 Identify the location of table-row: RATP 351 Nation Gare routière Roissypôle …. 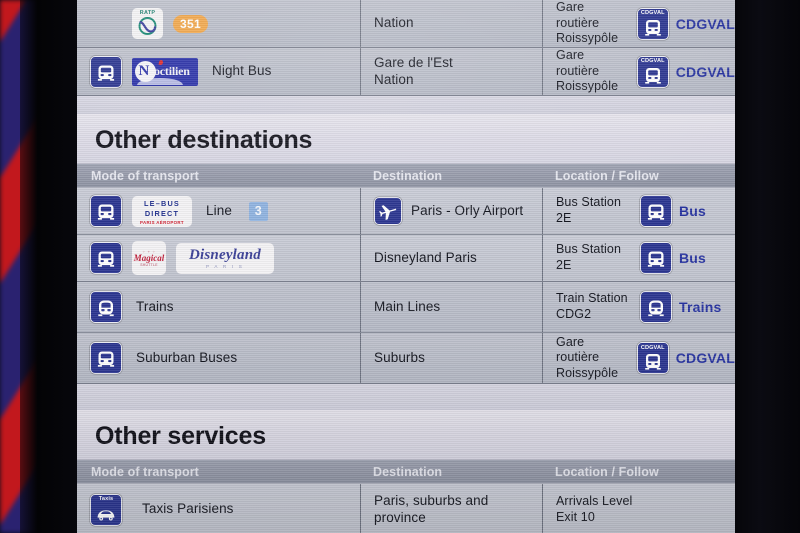
(406, 24).